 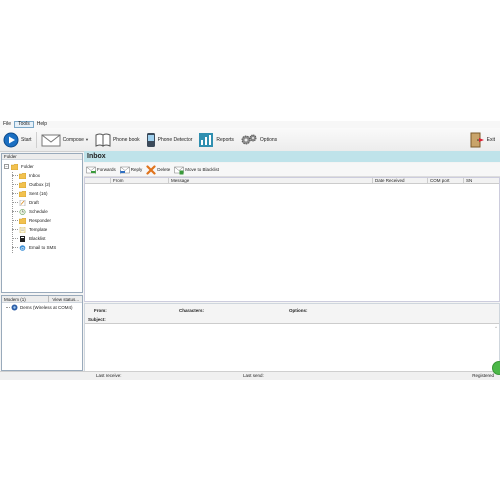 What do you see at coordinates (6, 166) in the screenshot?
I see `collapse-icon: −` at bounding box center [6, 166].